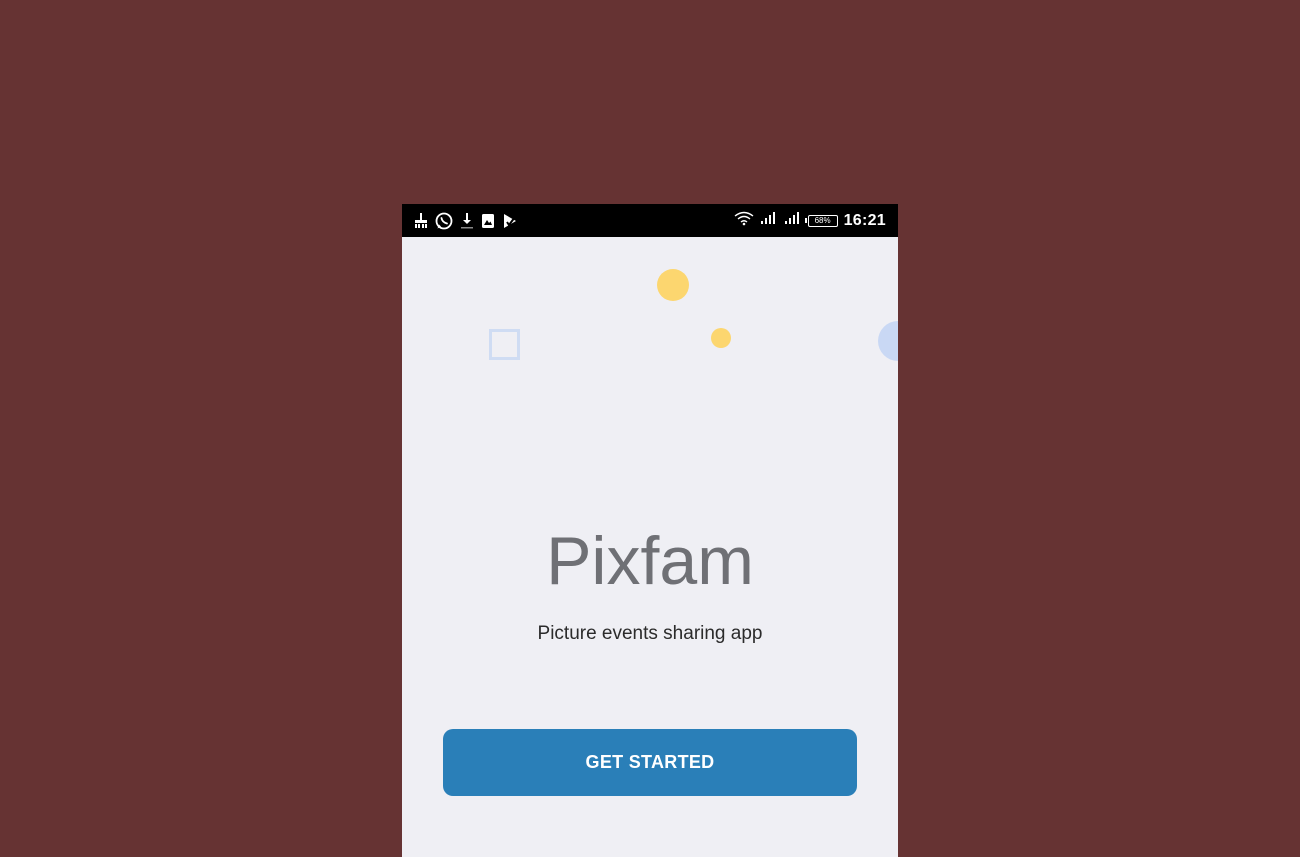 Image resolution: width=1300 pixels, height=857 pixels. Describe the element at coordinates (650, 762) in the screenshot. I see `get-started-button: GET STARTED` at that location.